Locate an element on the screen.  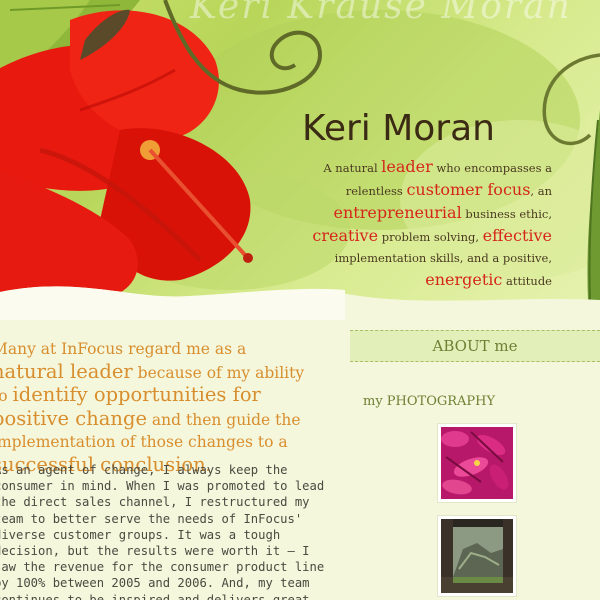
photo-thumbnail-flowers is located at coordinates (477, 463).